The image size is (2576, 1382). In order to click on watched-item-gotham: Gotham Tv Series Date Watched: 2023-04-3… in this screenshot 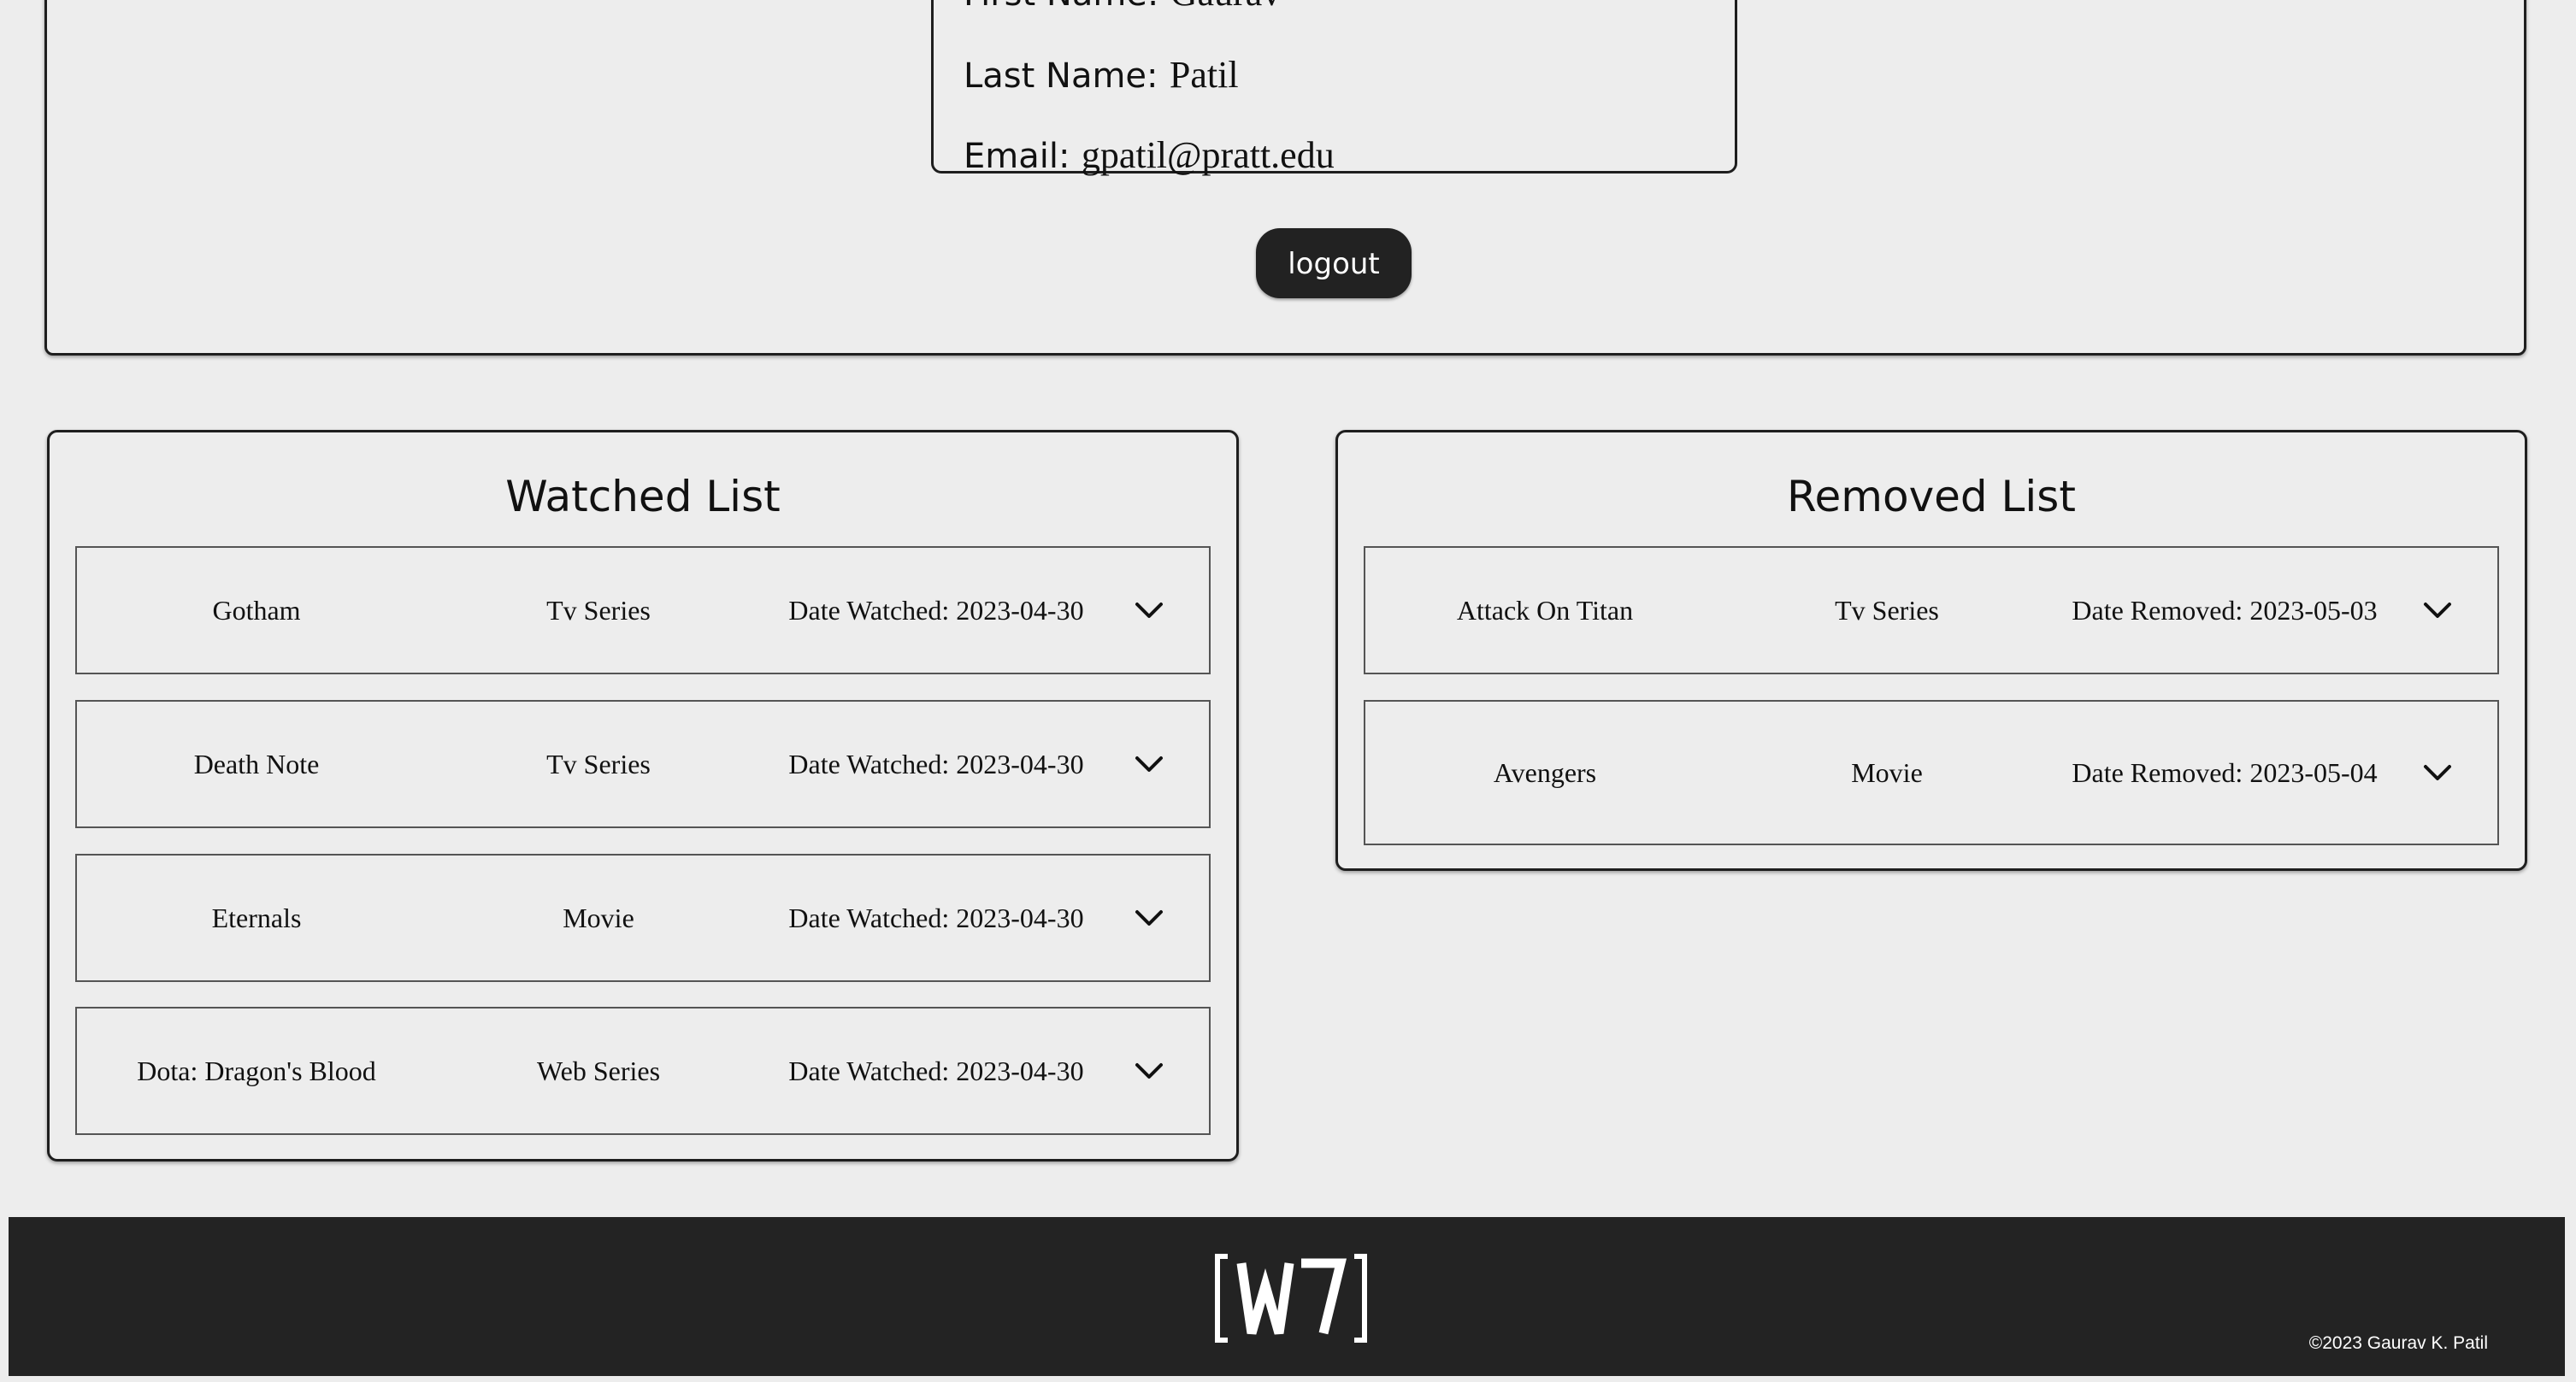, I will do `click(643, 610)`.